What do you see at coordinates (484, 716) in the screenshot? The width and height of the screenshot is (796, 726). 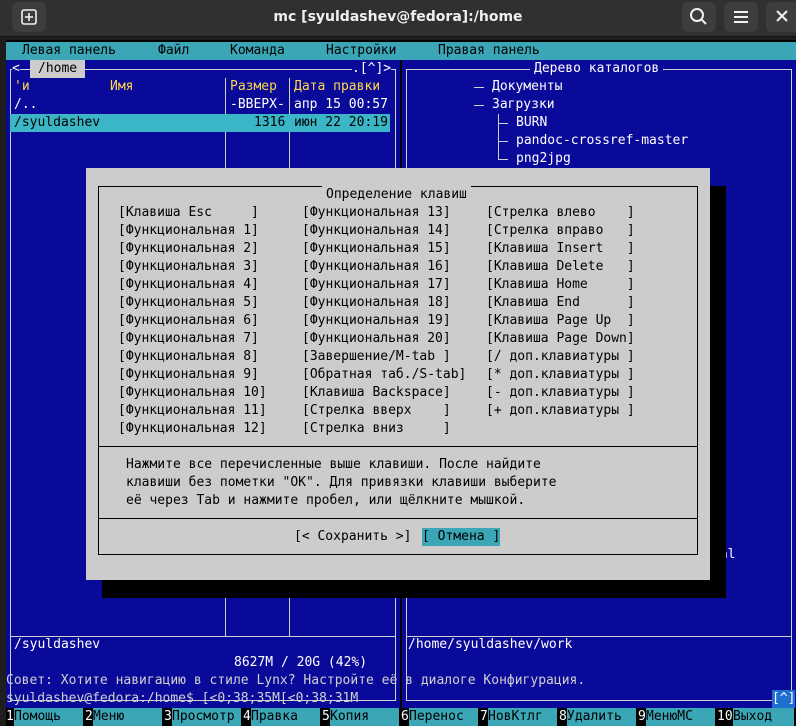 I see `fkey-number: 7` at bounding box center [484, 716].